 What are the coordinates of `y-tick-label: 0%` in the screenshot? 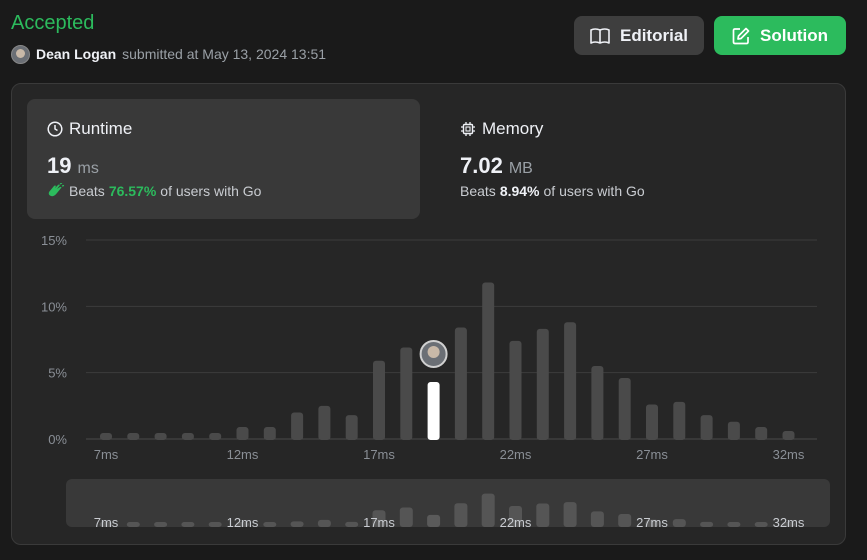 It's located at (57, 439).